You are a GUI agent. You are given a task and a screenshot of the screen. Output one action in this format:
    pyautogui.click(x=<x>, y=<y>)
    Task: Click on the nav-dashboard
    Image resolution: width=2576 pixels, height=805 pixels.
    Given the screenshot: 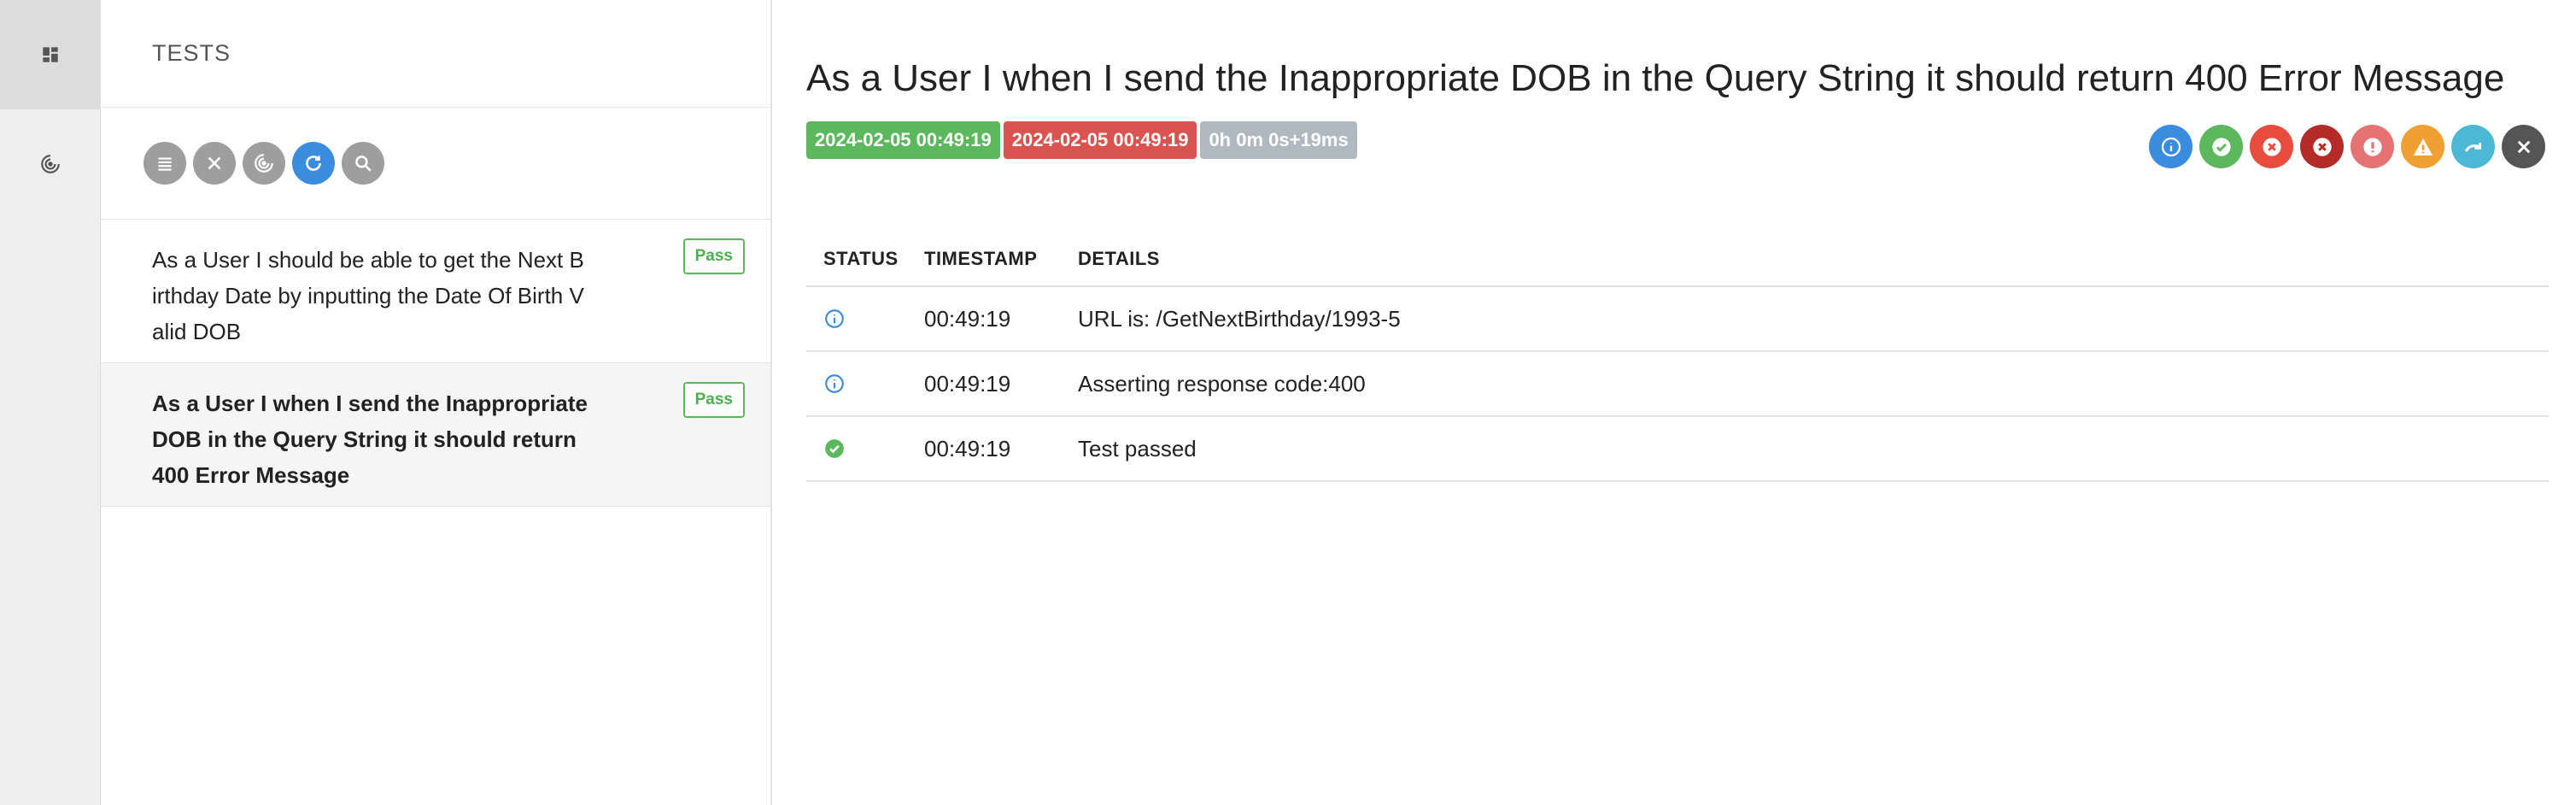 What is the action you would take?
    pyautogui.click(x=50, y=55)
    